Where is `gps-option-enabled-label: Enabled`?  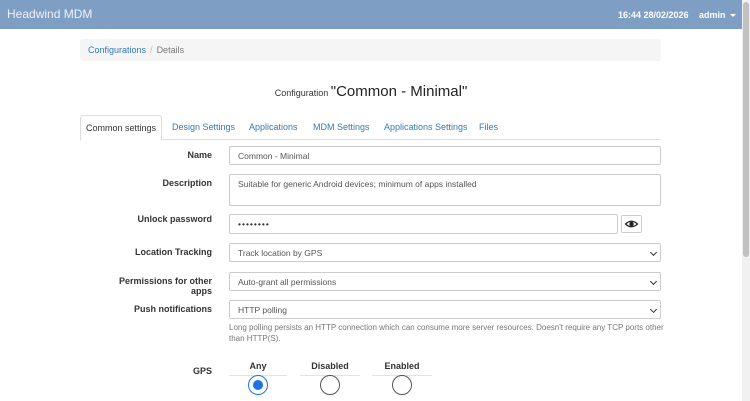
gps-option-enabled-label: Enabled is located at coordinates (402, 366).